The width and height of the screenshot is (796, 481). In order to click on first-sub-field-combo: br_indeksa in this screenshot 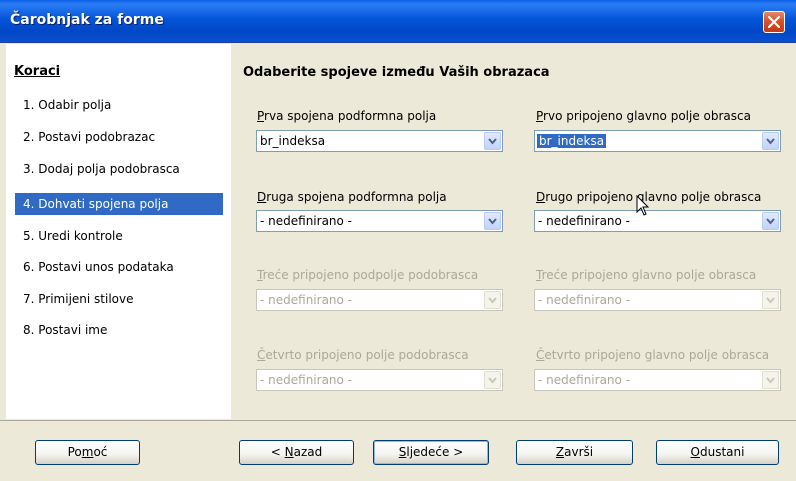, I will do `click(379, 141)`.